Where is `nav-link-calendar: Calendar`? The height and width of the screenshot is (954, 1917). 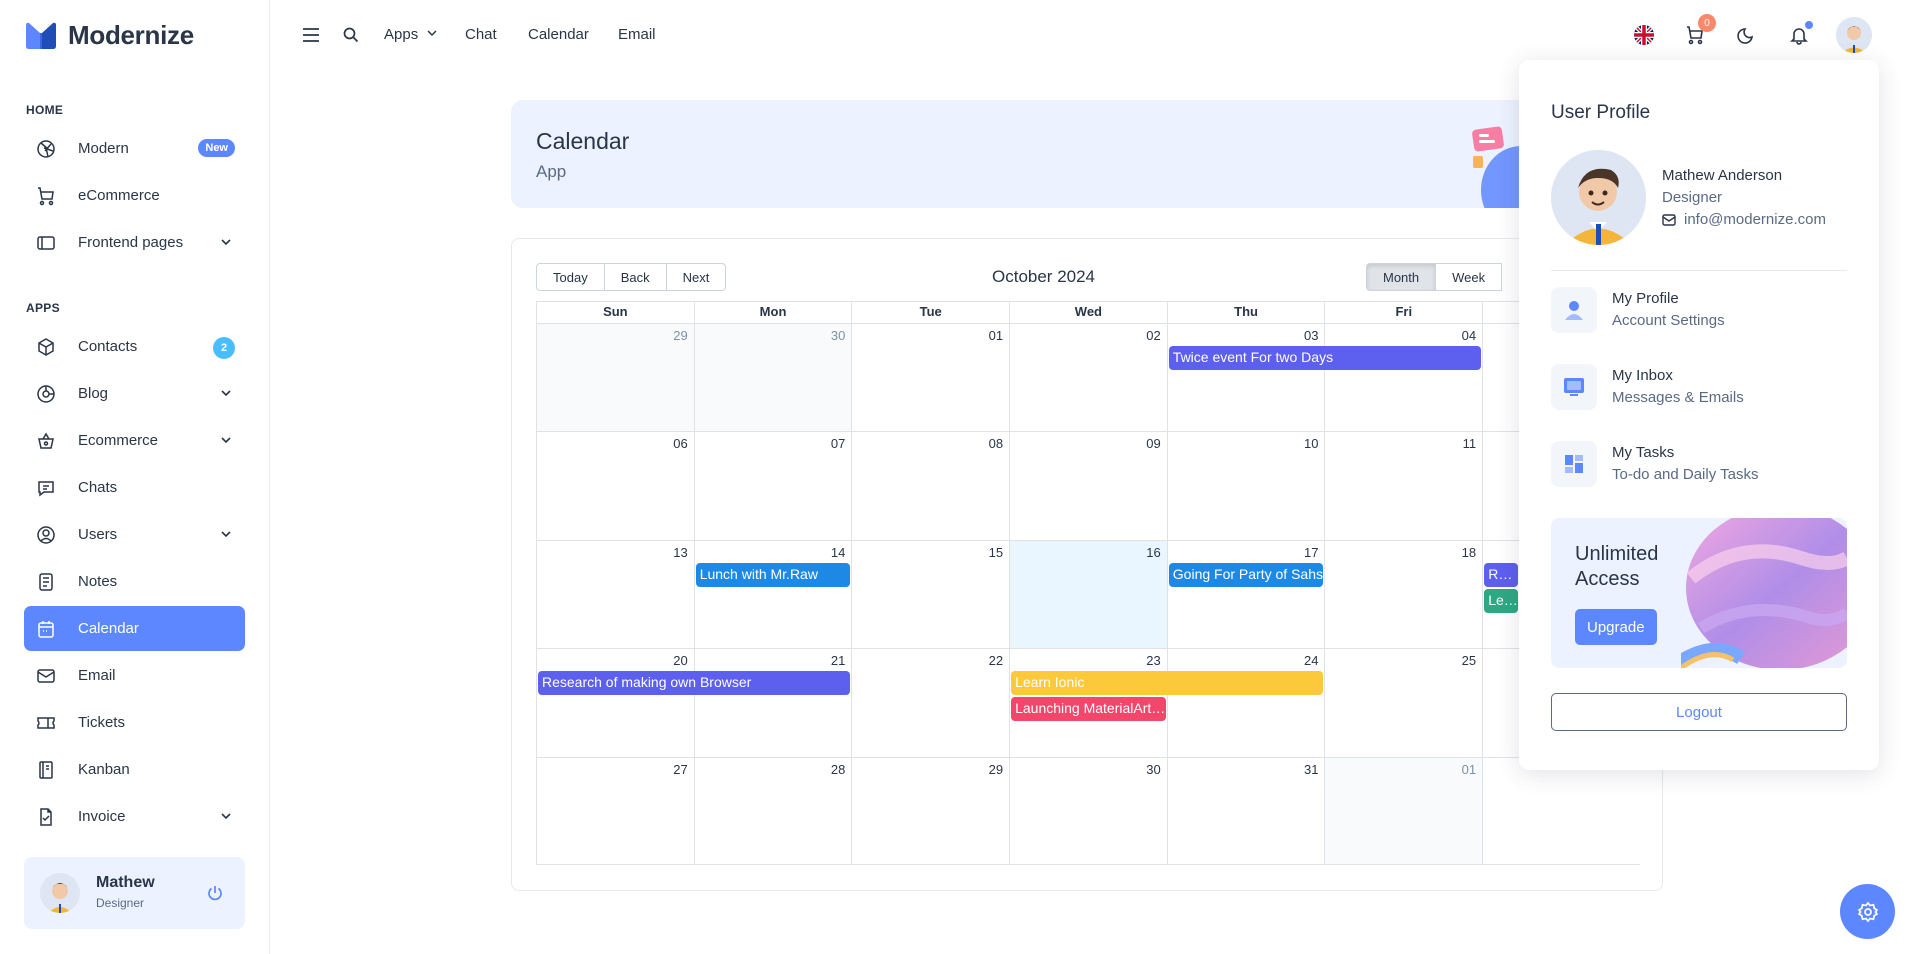
nav-link-calendar: Calendar is located at coordinates (558, 34).